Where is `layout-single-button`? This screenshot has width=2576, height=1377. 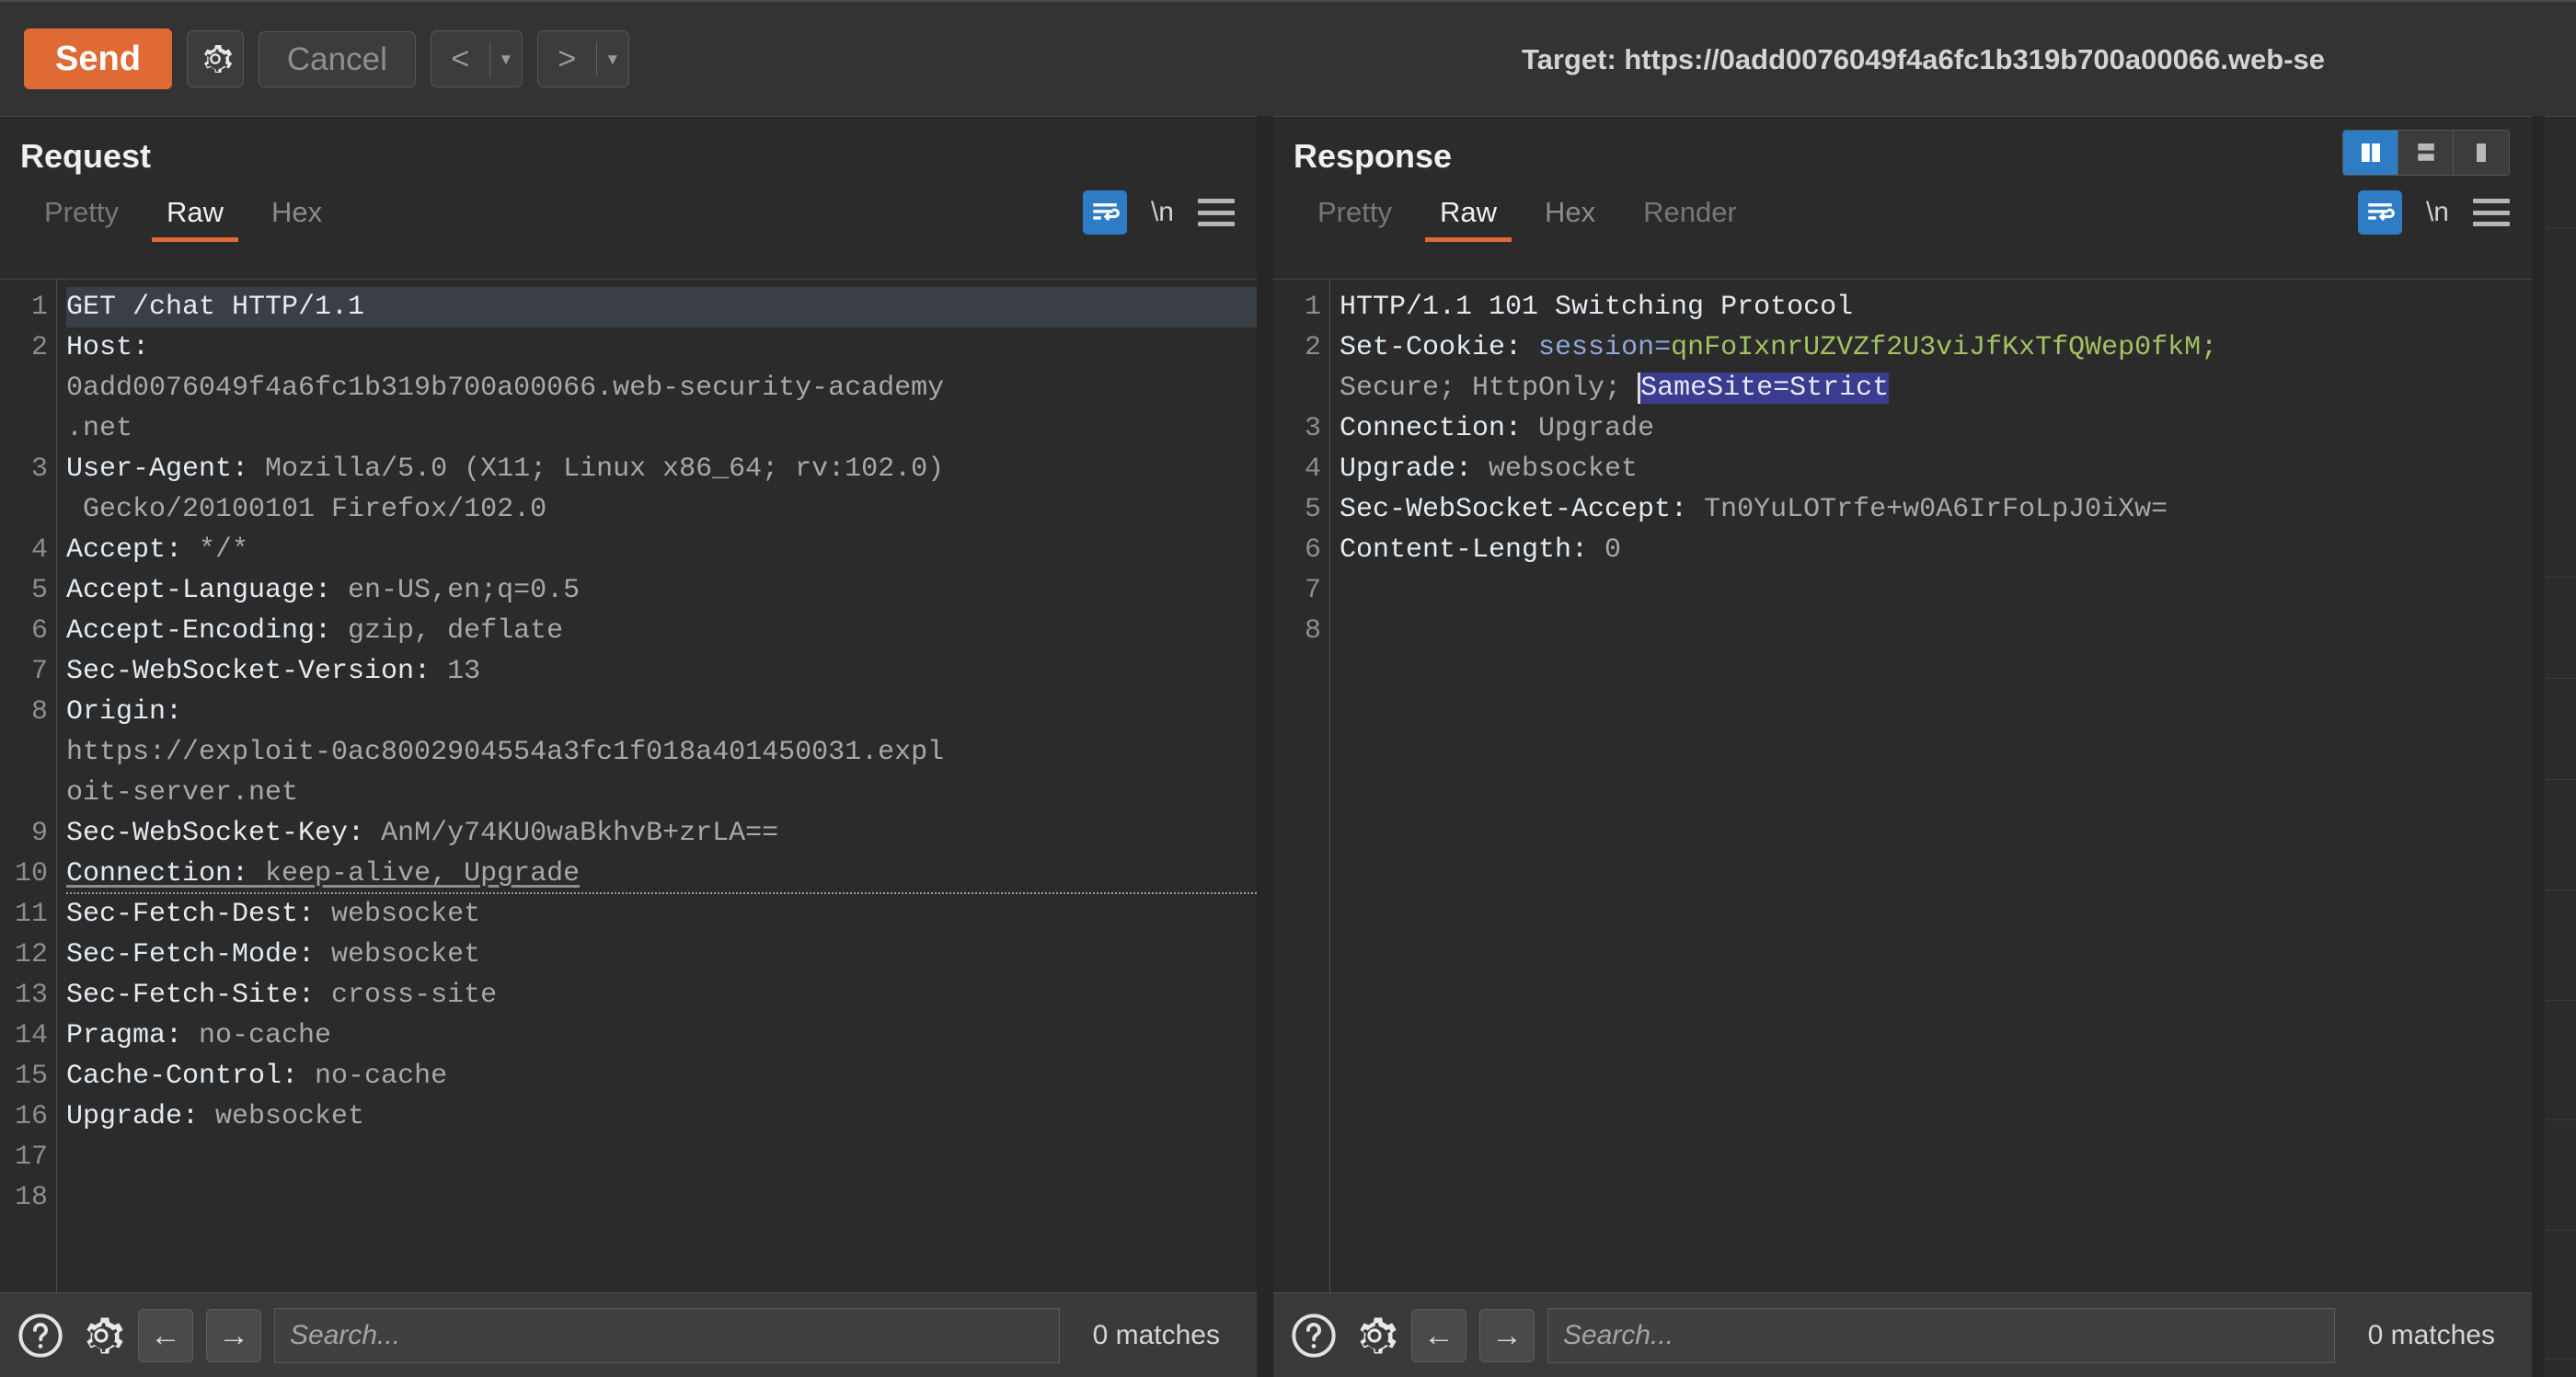
layout-single-button is located at coordinates (2481, 153).